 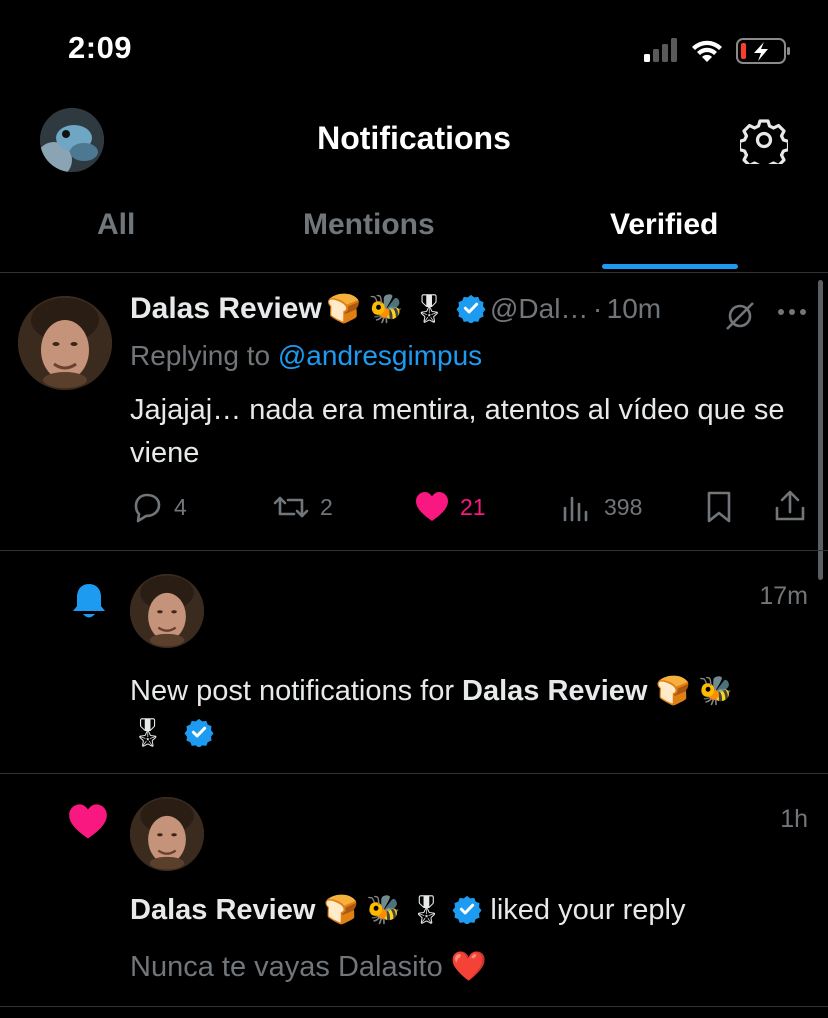 I want to click on tab-verified: Verified, so click(x=664, y=225).